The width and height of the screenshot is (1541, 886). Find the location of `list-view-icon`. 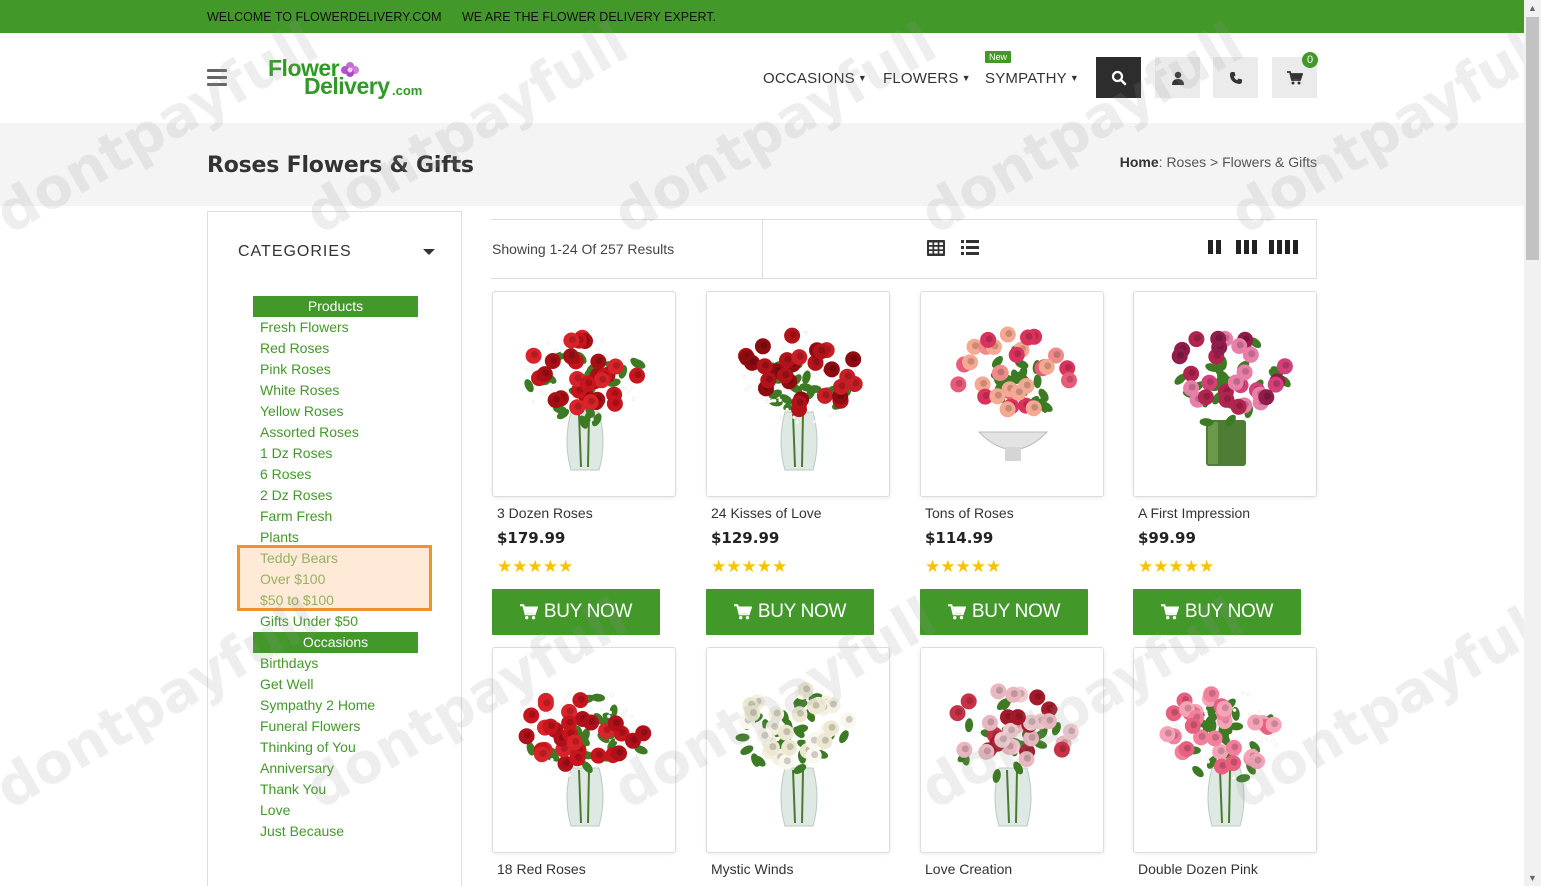

list-view-icon is located at coordinates (970, 247).